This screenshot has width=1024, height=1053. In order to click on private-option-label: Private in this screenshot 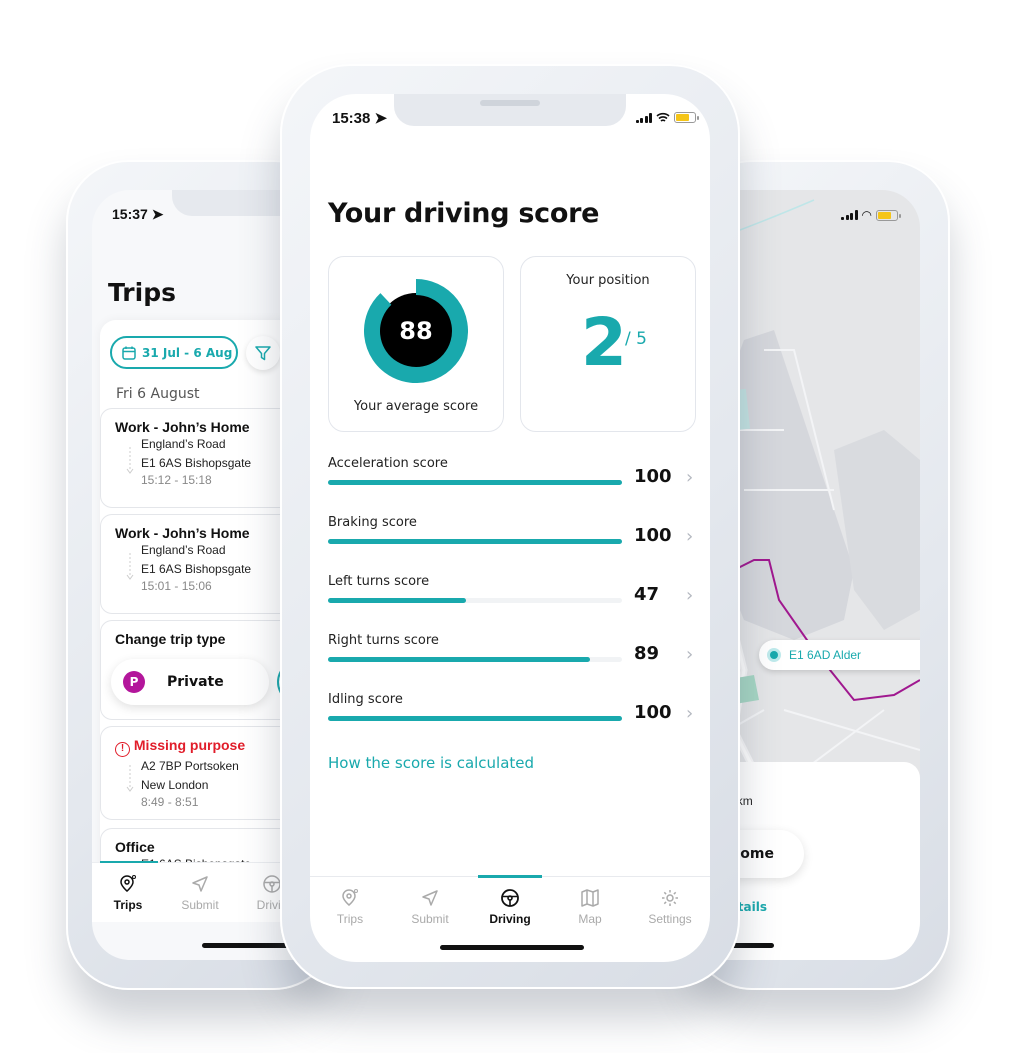, I will do `click(195, 682)`.